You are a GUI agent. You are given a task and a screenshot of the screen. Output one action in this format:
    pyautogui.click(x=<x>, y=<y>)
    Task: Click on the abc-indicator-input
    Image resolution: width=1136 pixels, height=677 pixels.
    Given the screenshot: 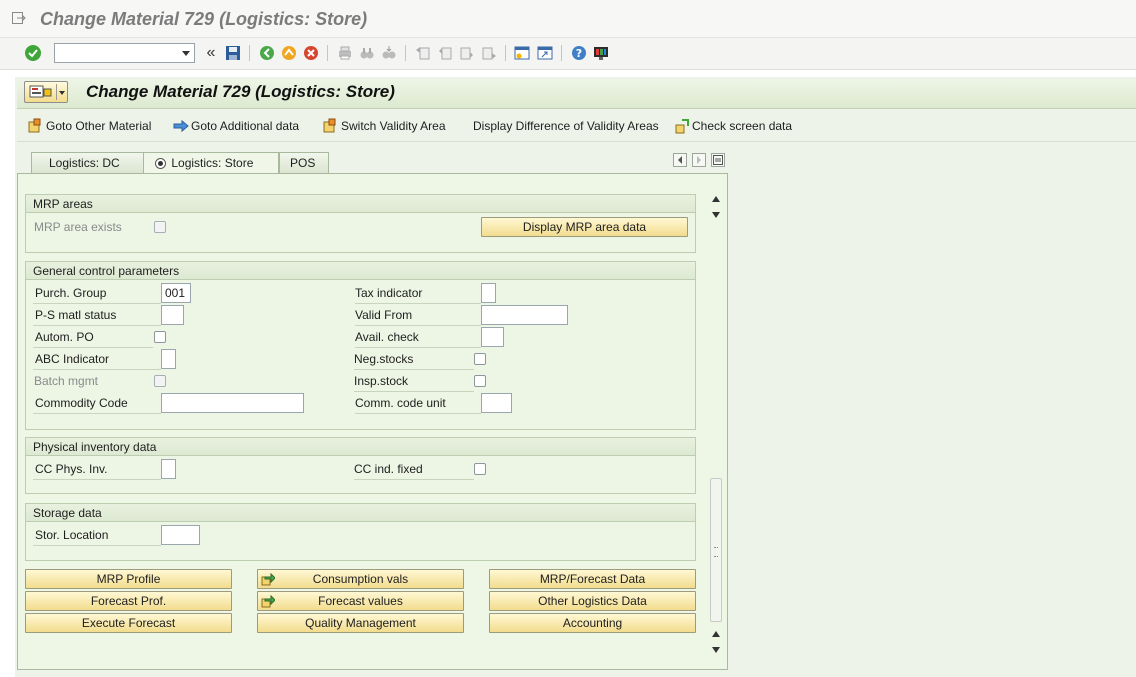 What is the action you would take?
    pyautogui.click(x=168, y=359)
    